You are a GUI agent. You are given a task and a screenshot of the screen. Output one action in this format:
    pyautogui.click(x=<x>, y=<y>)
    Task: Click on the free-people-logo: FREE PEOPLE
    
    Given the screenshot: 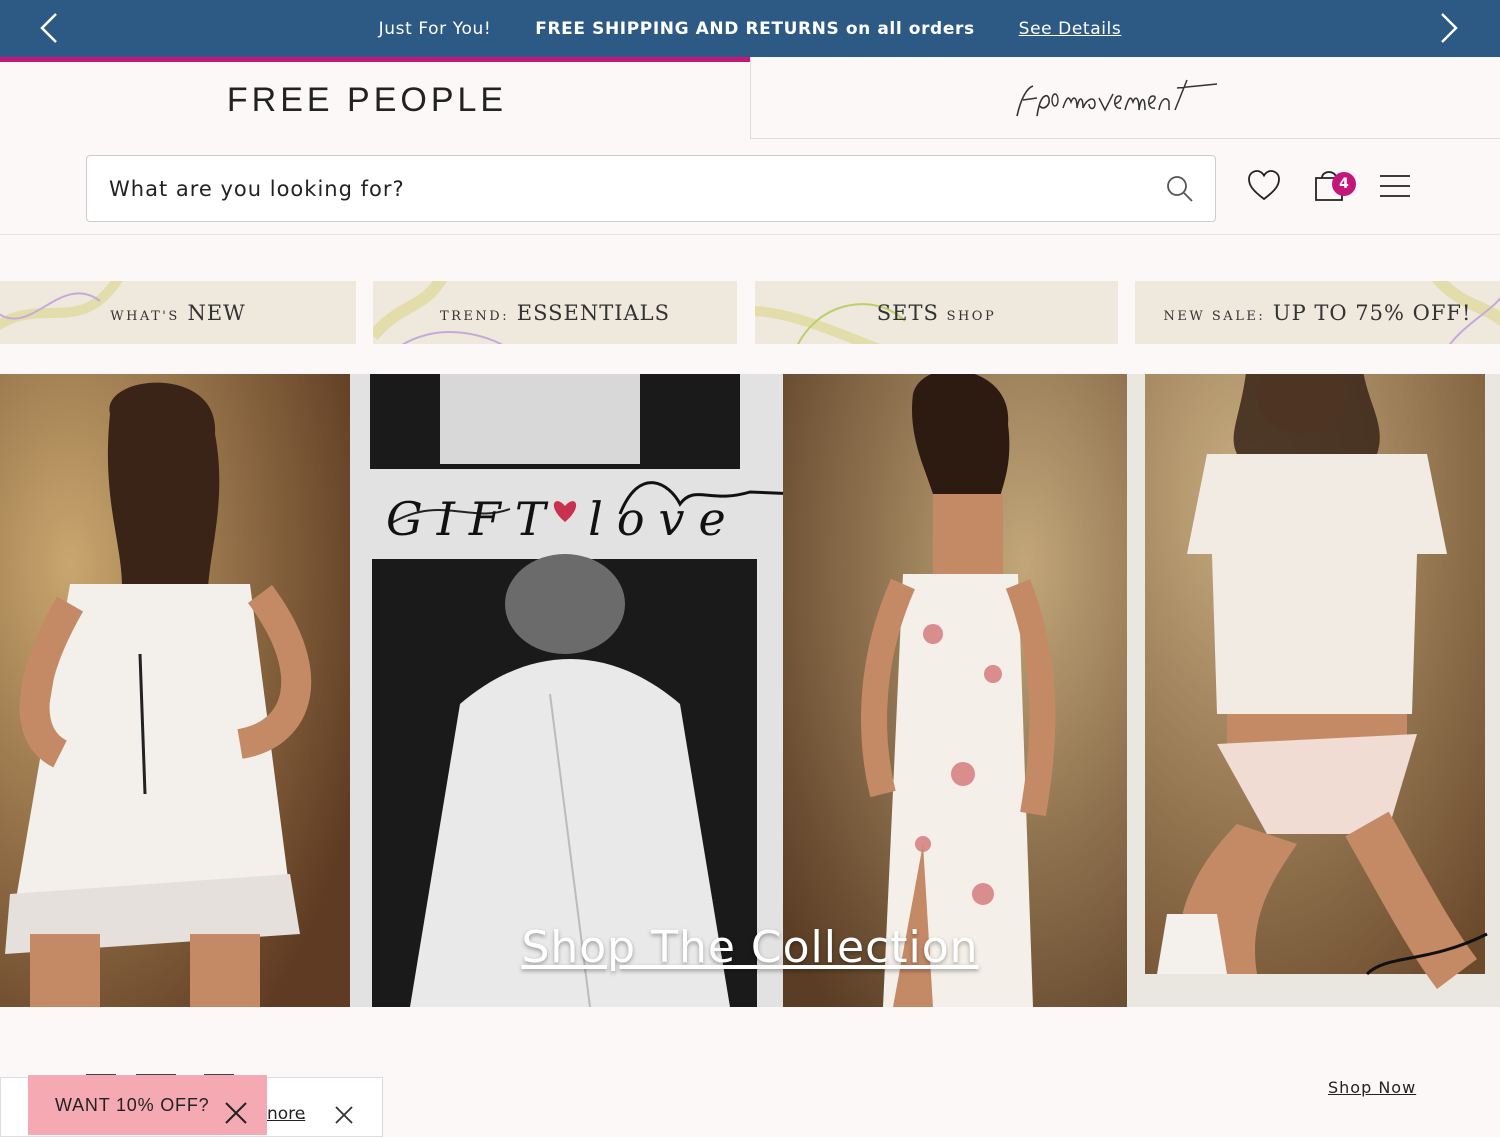 What is the action you would take?
    pyautogui.click(x=367, y=100)
    